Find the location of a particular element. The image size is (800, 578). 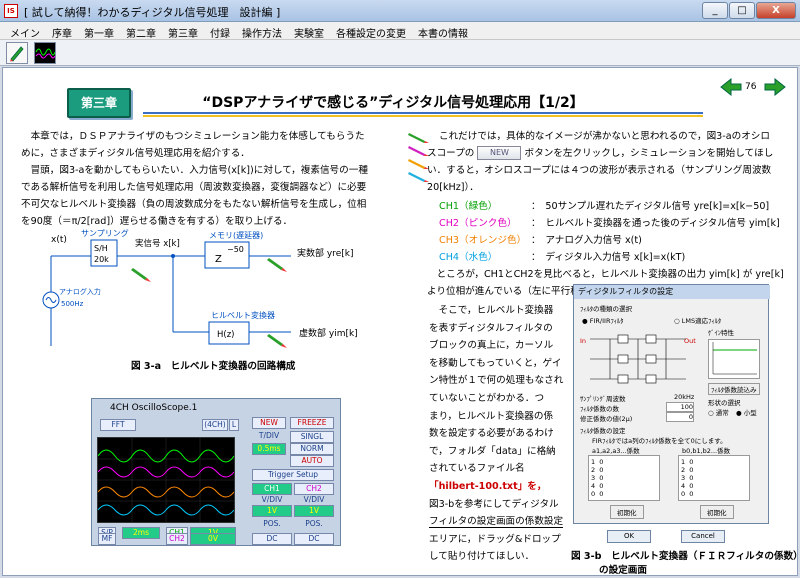

fir-radio: ● FIR/IIRﾌｨﾙﾀ is located at coordinates (602, 320).